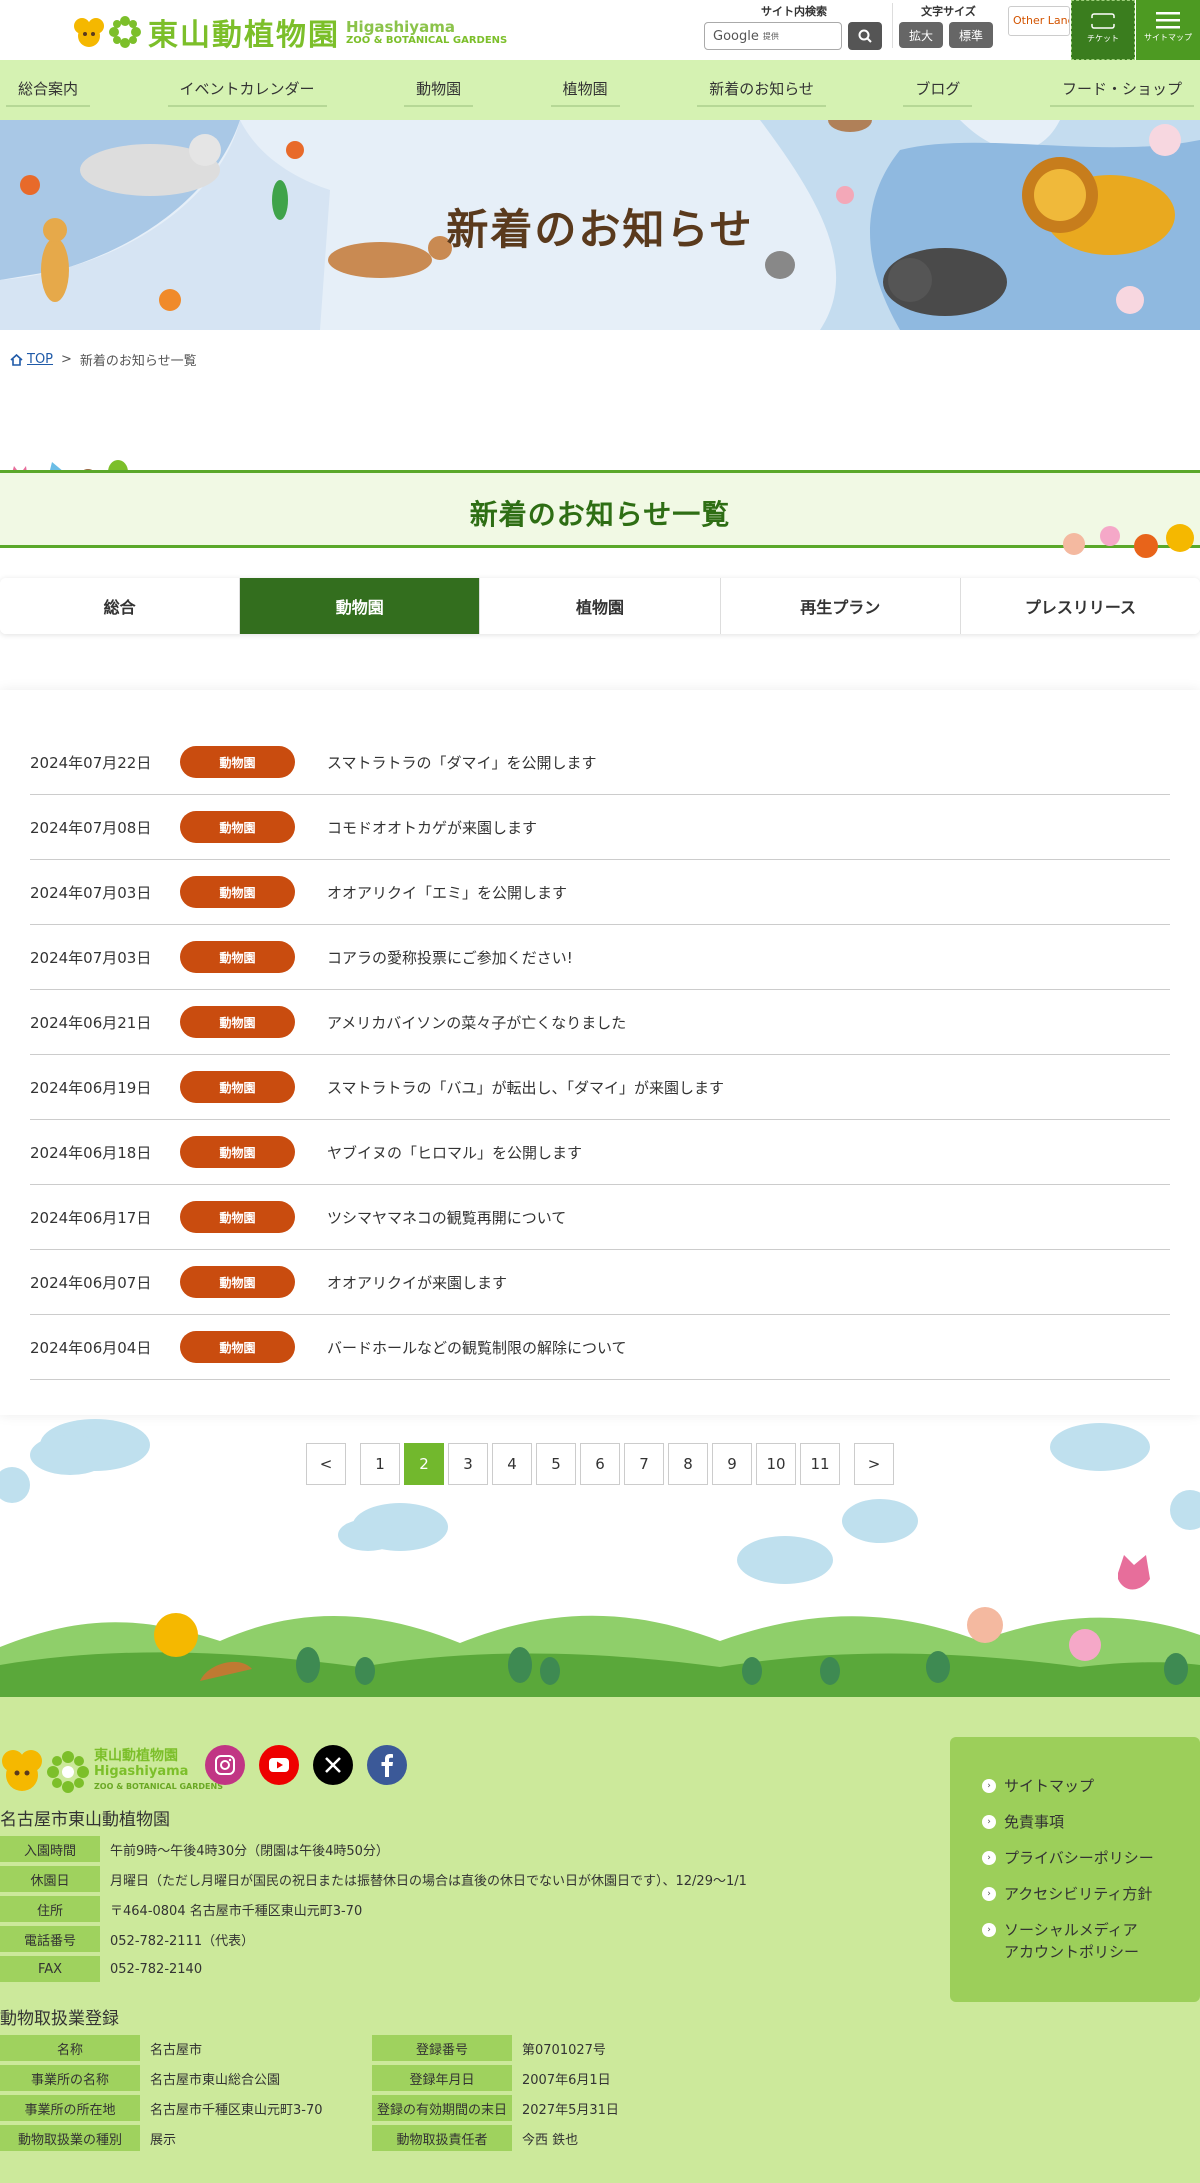 The height and width of the screenshot is (2183, 1200). Describe the element at coordinates (1091, 1786) in the screenshot. I see `footer-link-sitemap: › サイトマップ` at that location.